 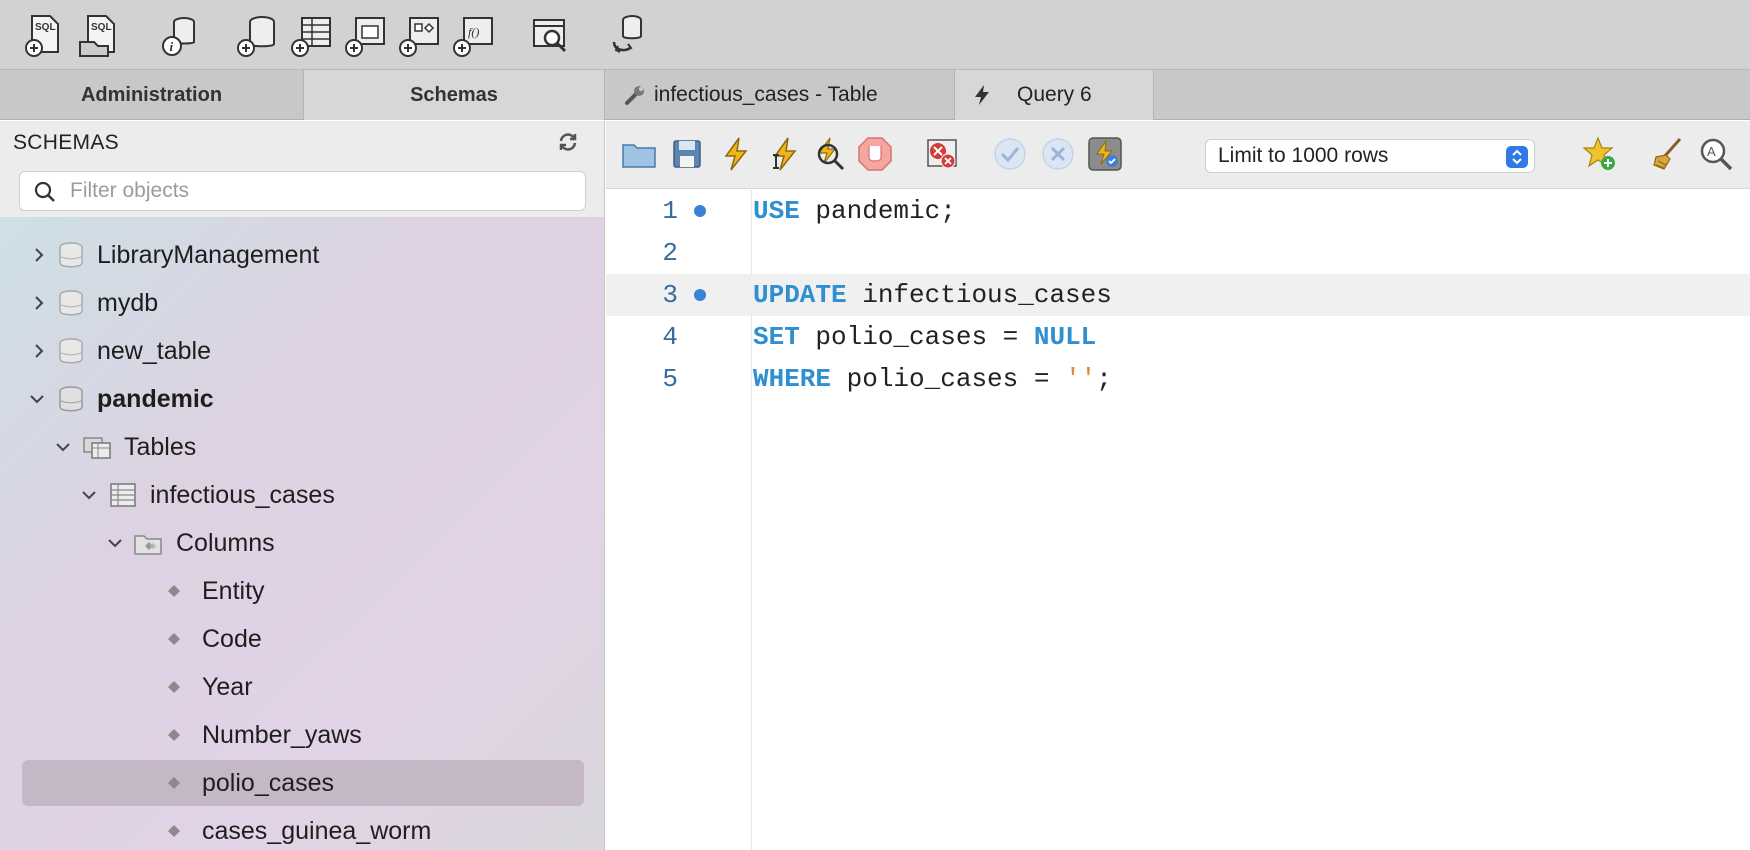 I want to click on code-text: WHERE polio_cases = '';, so click(x=932, y=379).